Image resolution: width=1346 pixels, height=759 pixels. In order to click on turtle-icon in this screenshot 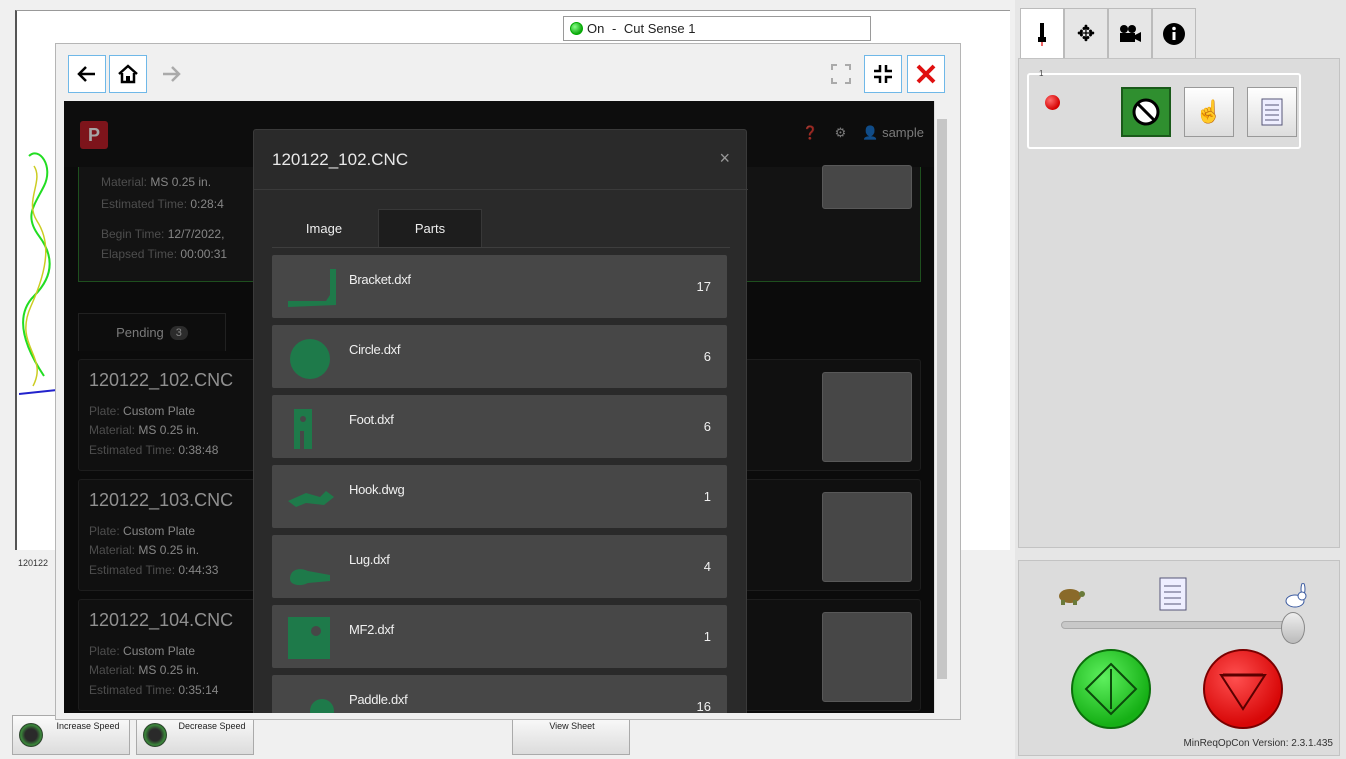, I will do `click(1072, 597)`.